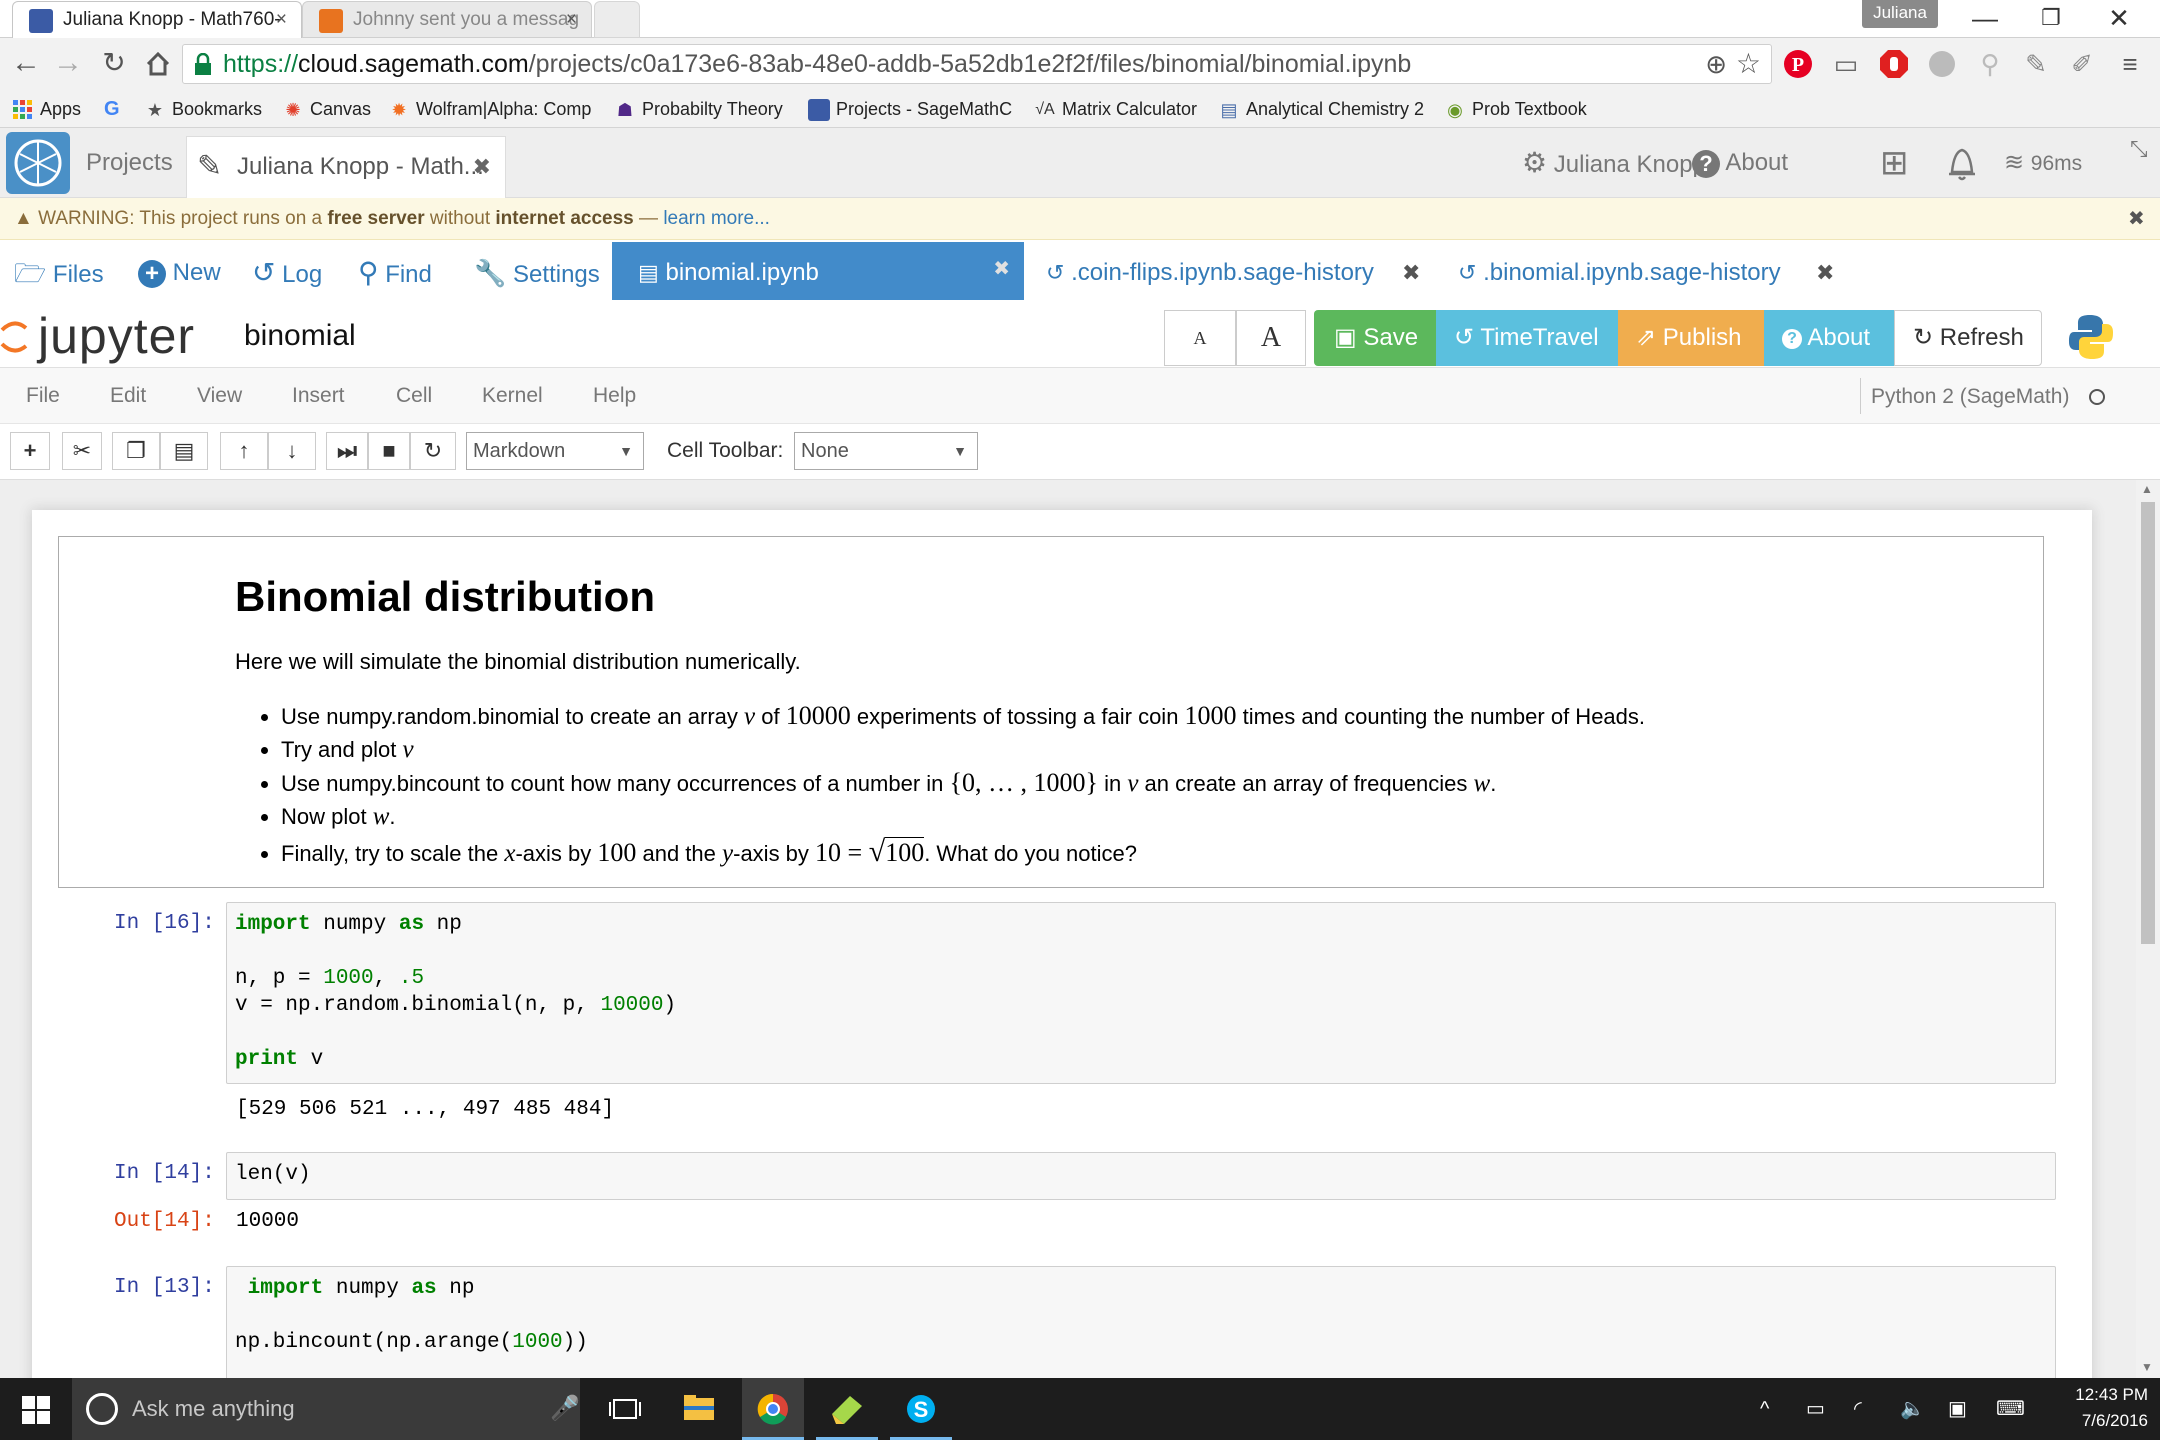  I want to click on jupyter-logo: jupyter, so click(97, 336).